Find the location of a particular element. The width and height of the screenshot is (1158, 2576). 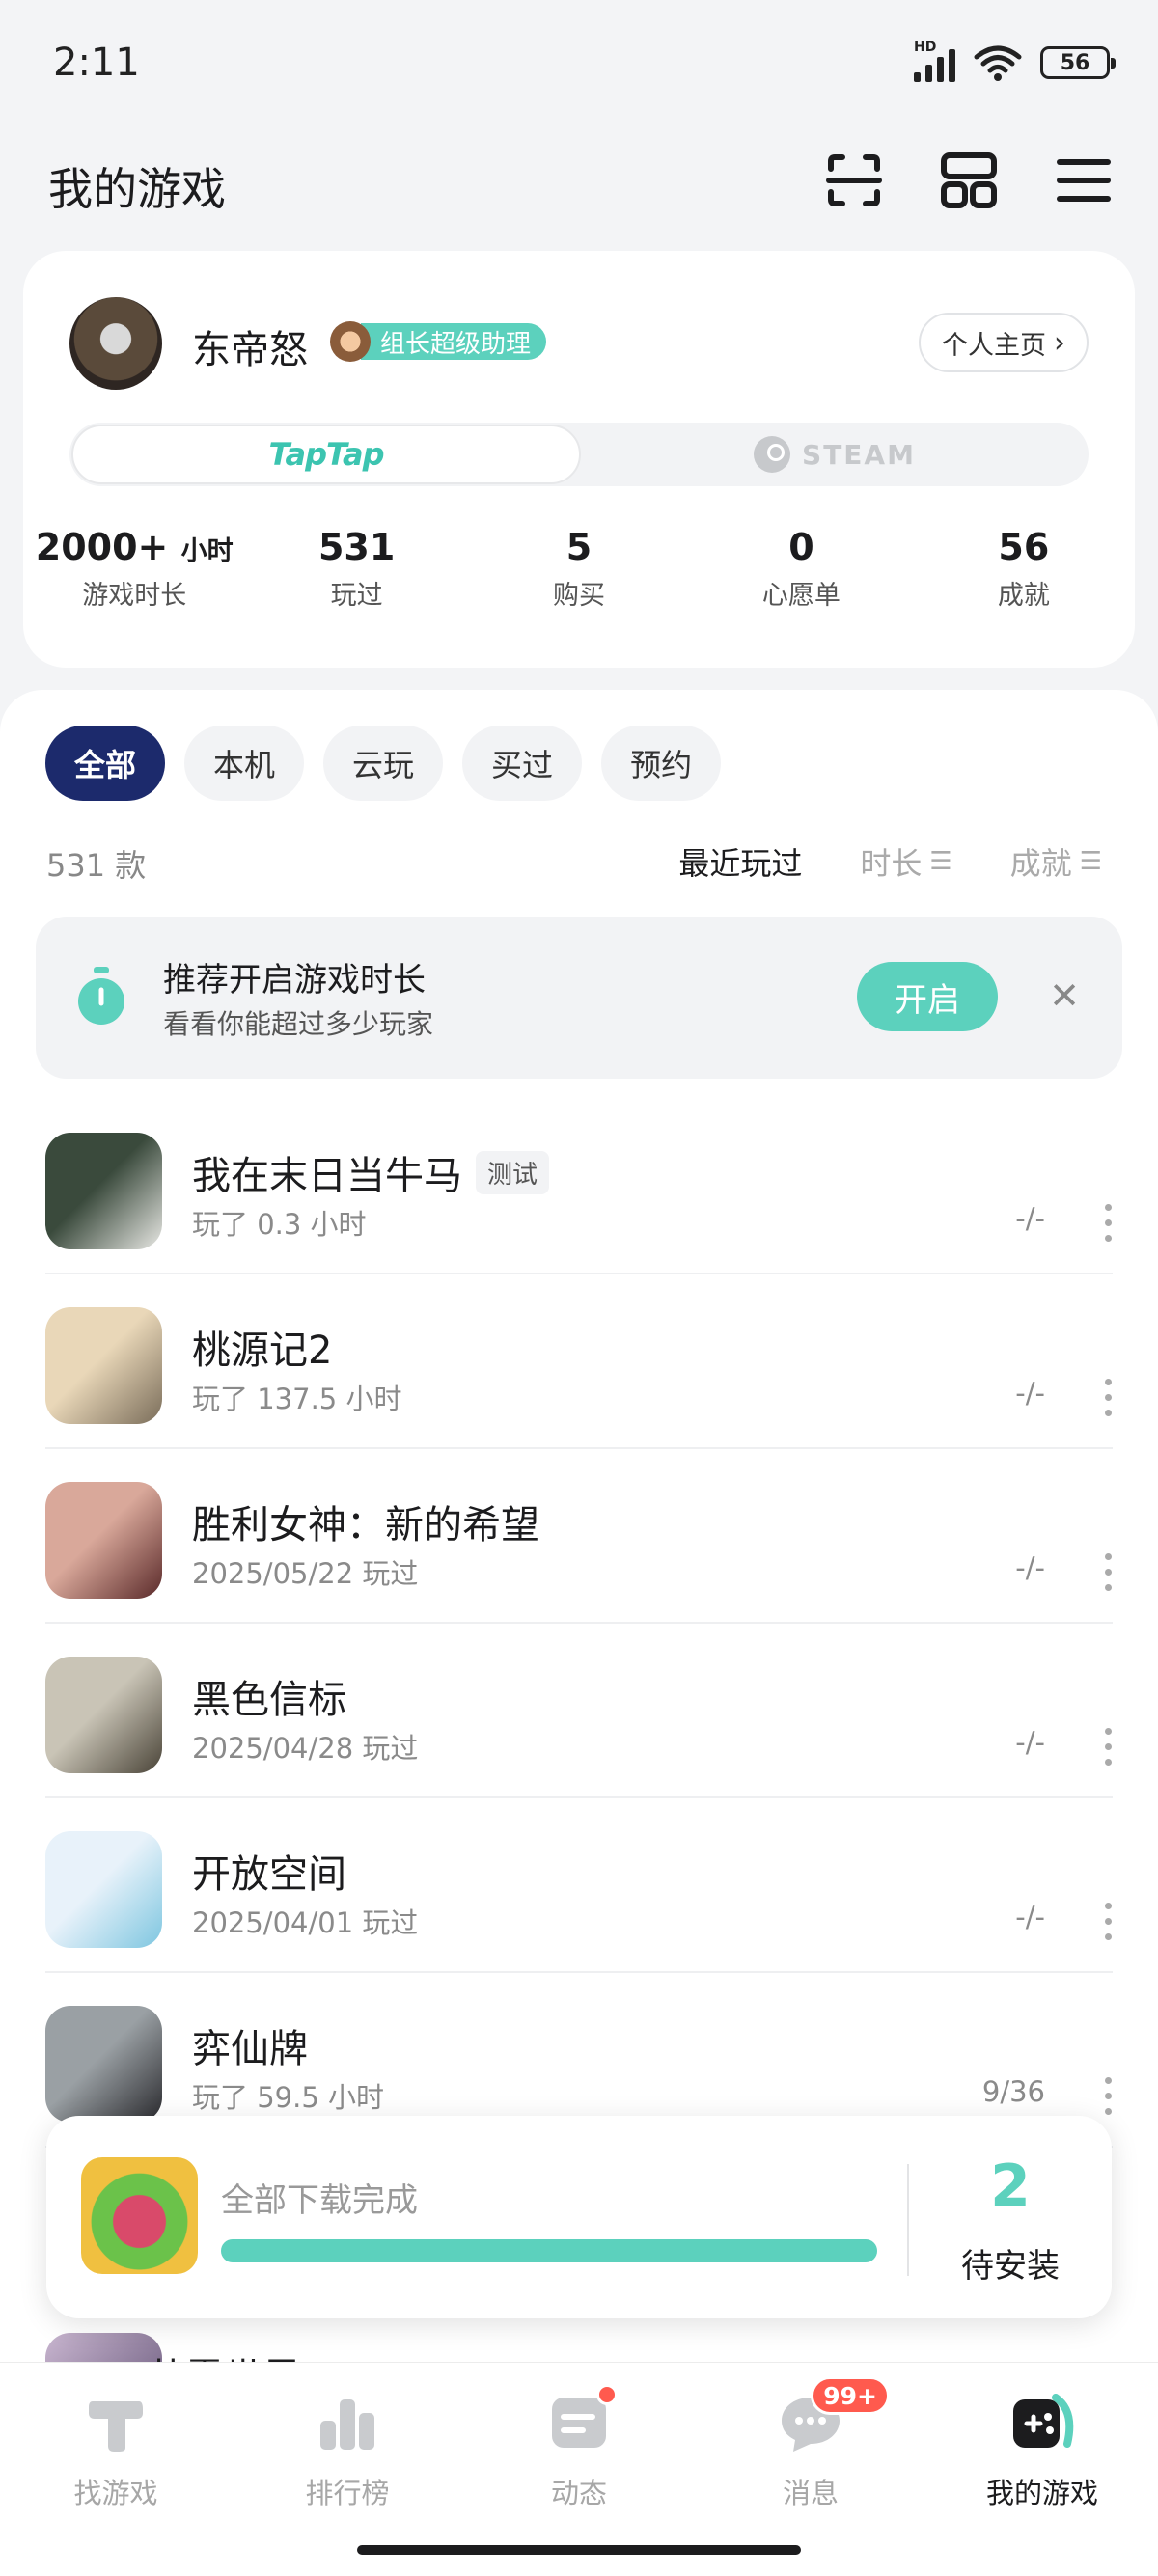

feed-icon is located at coordinates (581, 2421).